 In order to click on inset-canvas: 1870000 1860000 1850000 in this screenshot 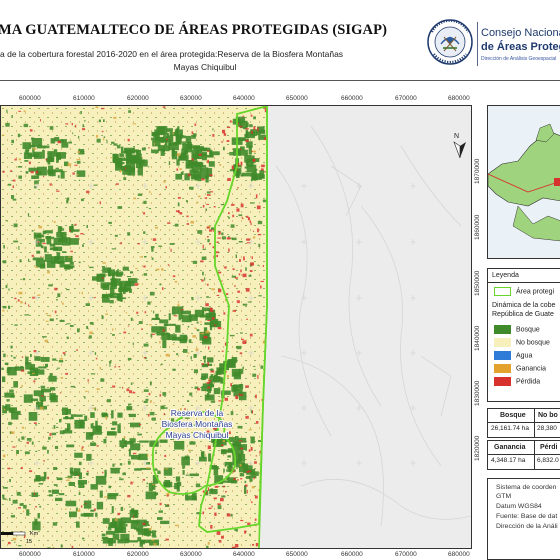, I will do `click(524, 182)`.